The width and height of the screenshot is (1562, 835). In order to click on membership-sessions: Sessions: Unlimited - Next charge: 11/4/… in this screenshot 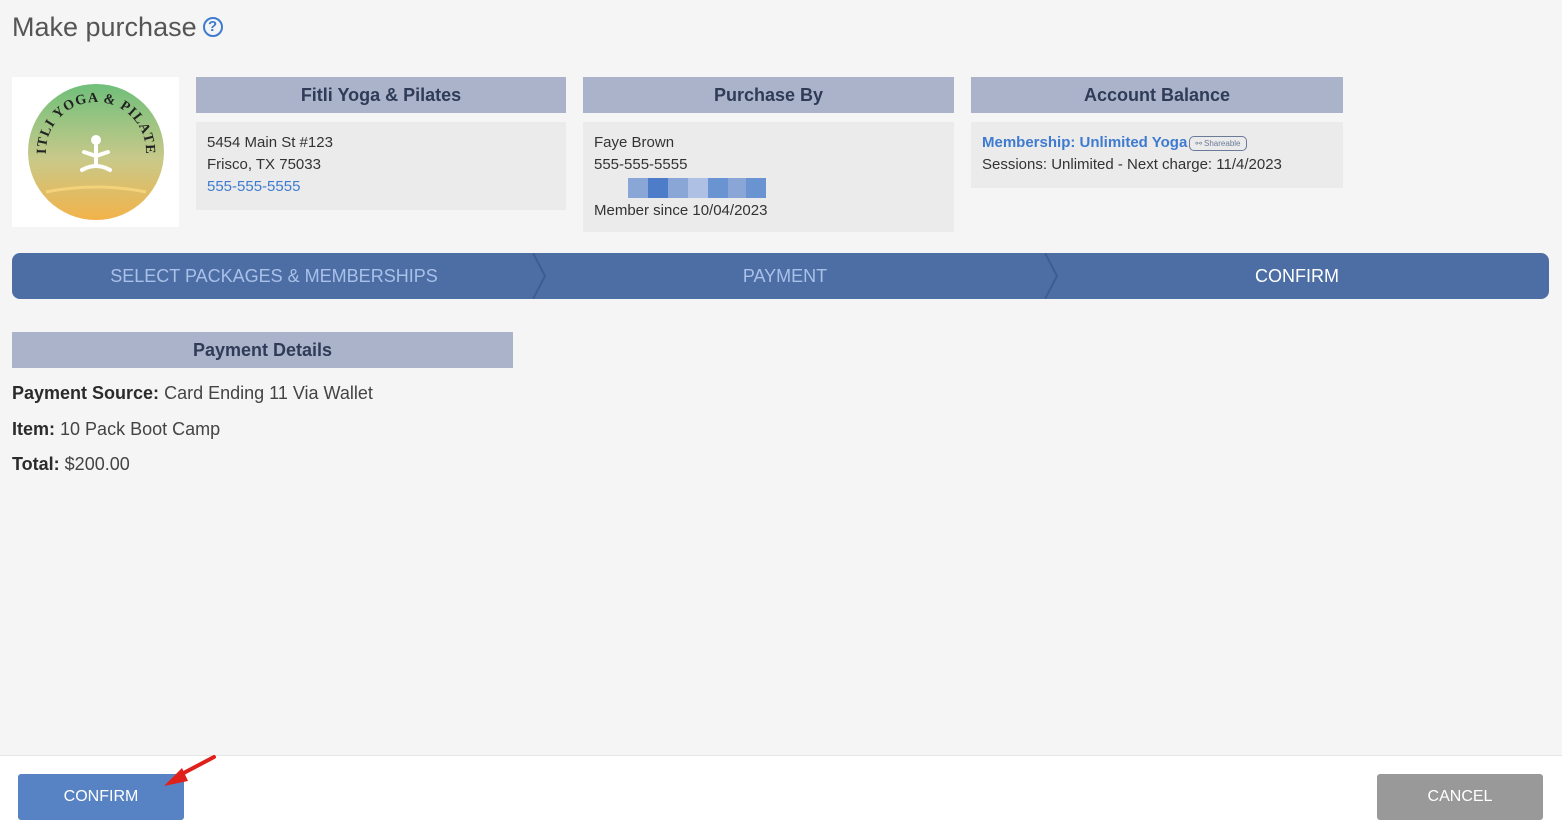, I will do `click(1132, 164)`.